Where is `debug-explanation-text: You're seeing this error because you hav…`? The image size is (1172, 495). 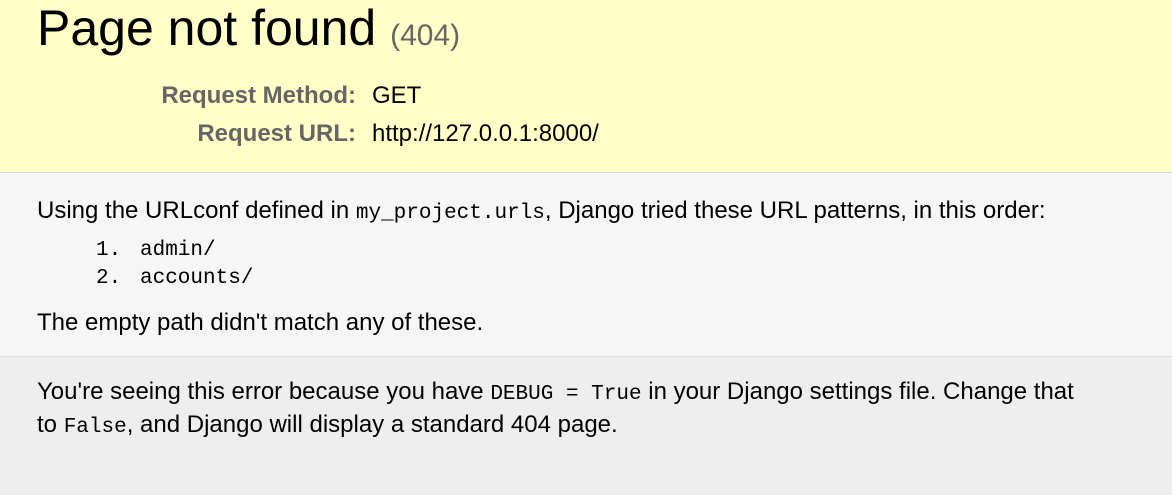
debug-explanation-text: You're seeing this error because you hav… is located at coordinates (604, 410).